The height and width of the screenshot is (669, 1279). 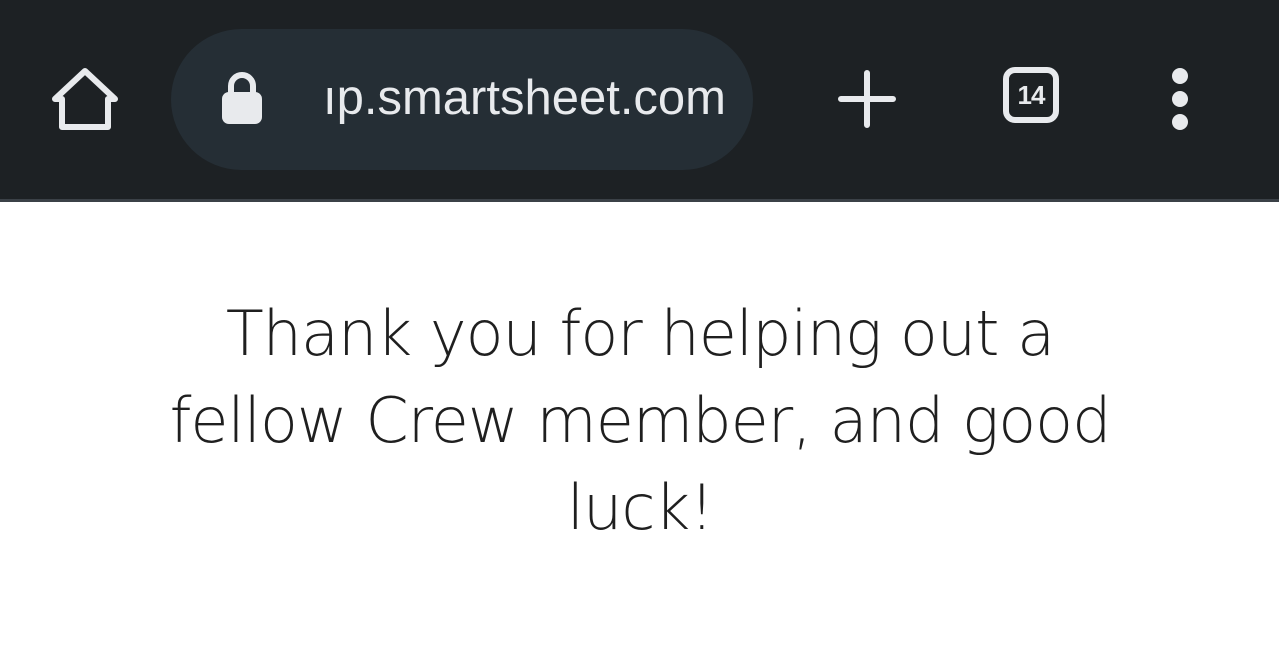 I want to click on tab-switcher-button: 14, so click(x=1037, y=99).